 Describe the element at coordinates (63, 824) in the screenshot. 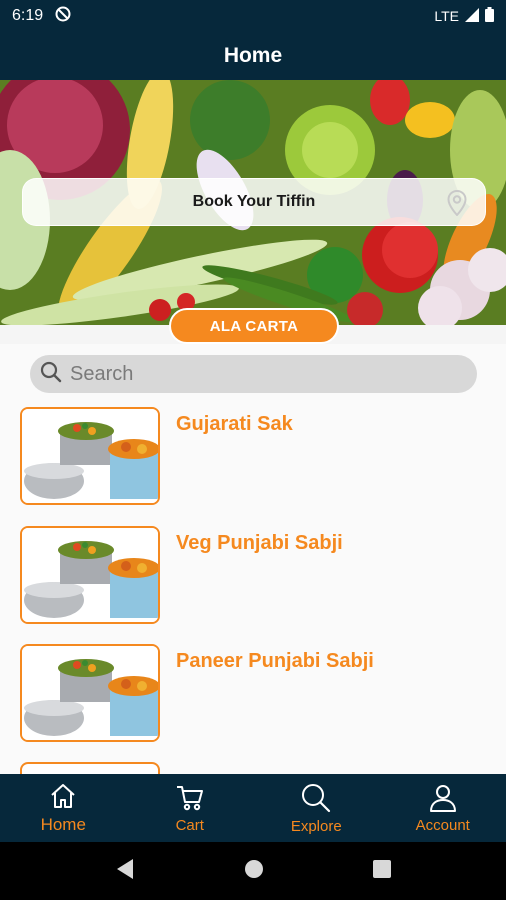

I see `nav-home-label: Home` at that location.